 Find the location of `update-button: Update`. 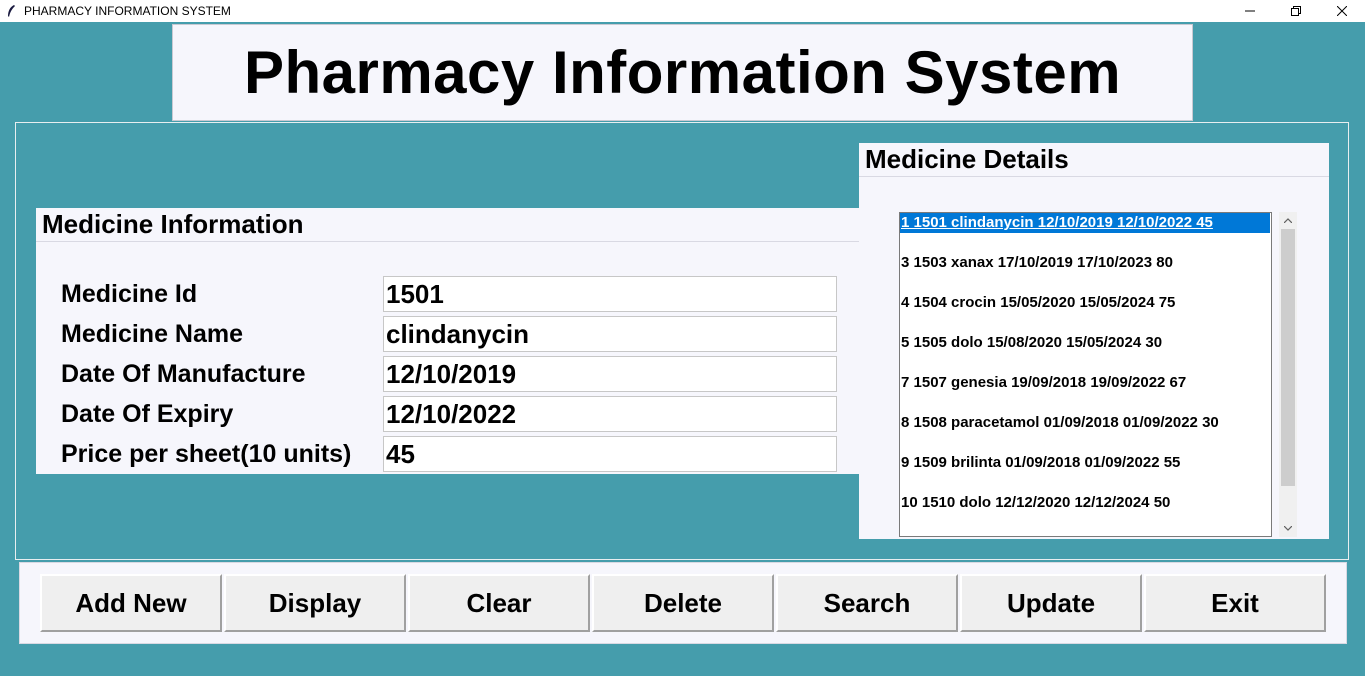

update-button: Update is located at coordinates (1051, 603).